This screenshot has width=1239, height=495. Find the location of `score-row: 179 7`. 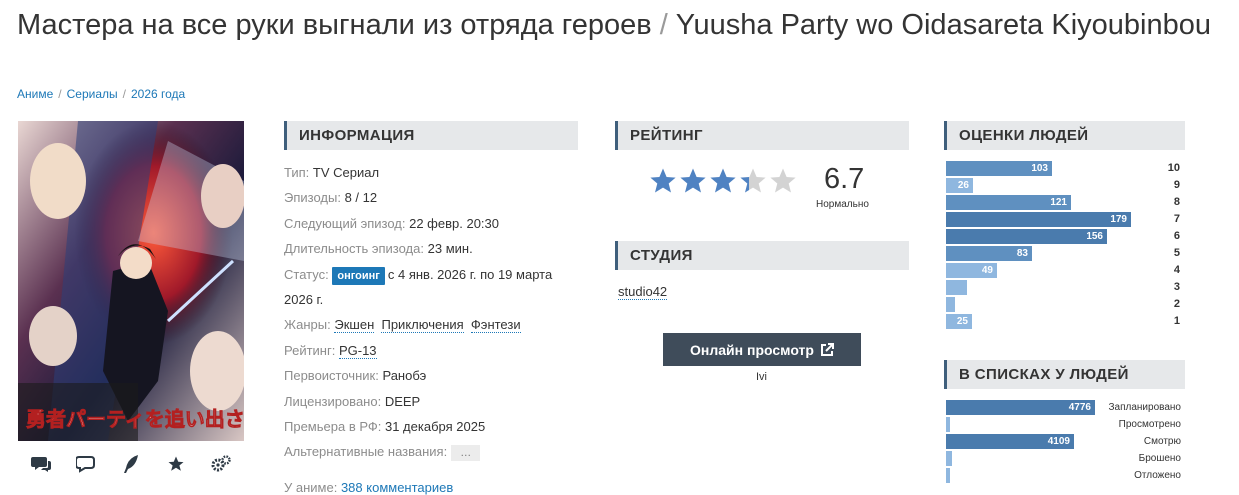

score-row: 179 7 is located at coordinates (1066, 219).